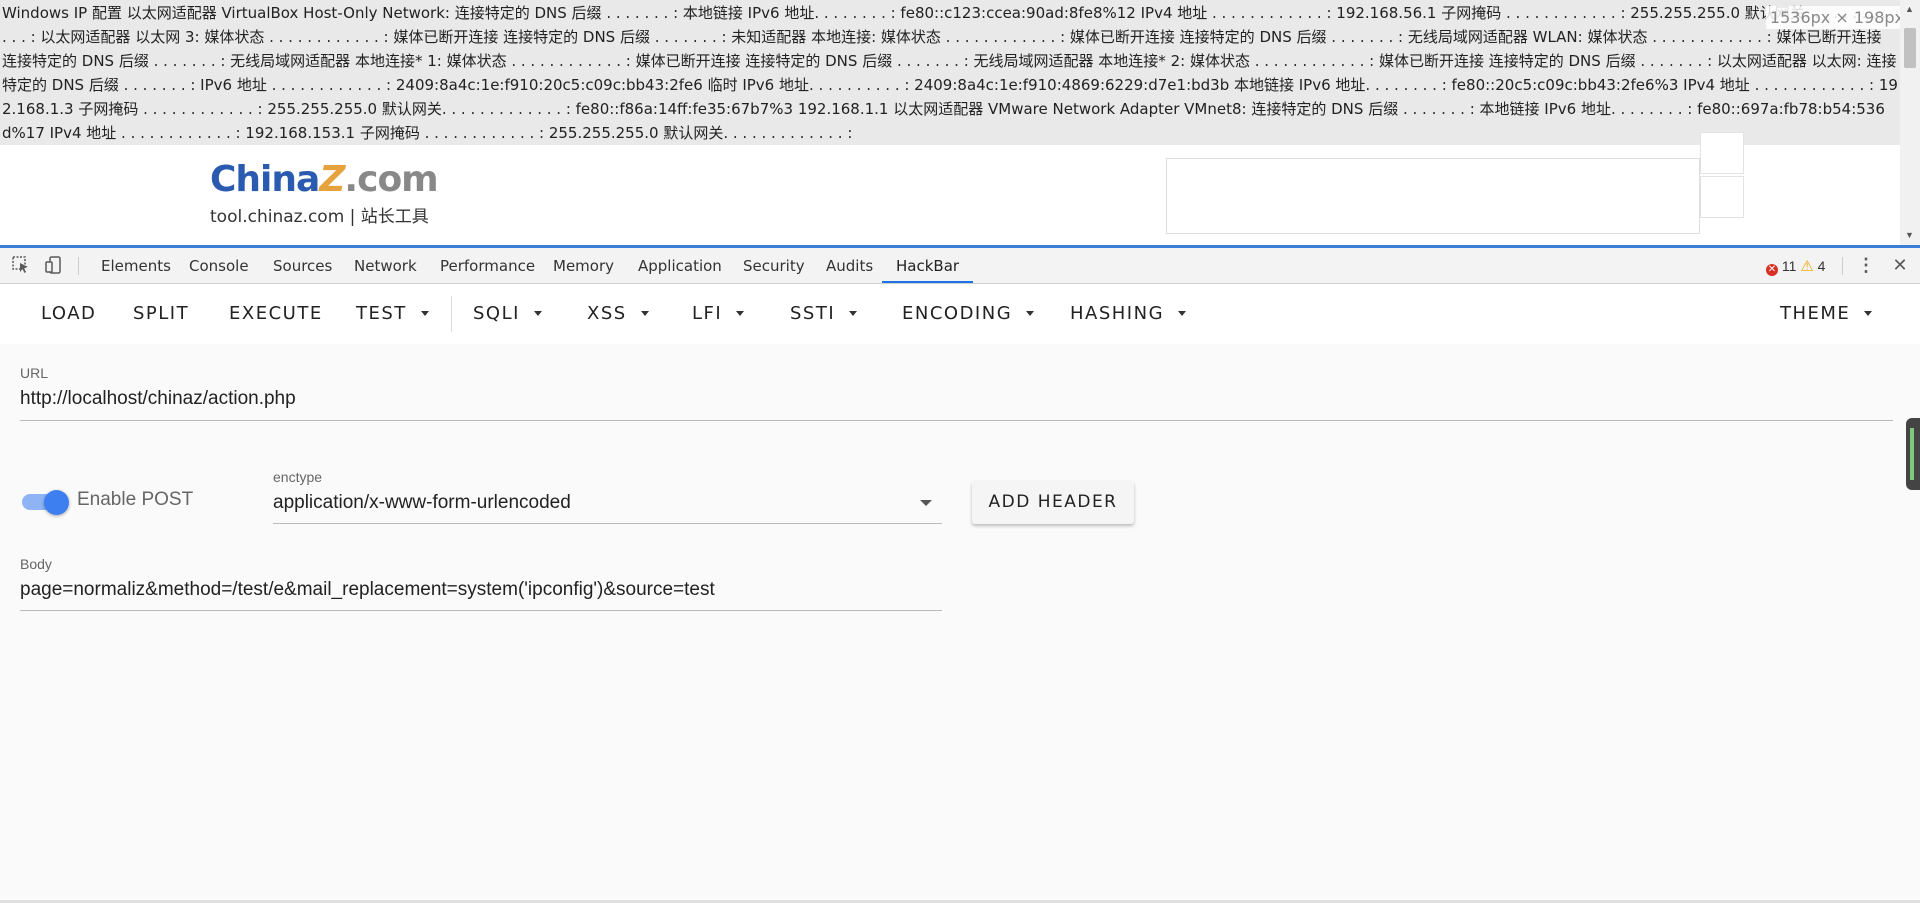 Image resolution: width=1920 pixels, height=903 pixels. Describe the element at coordinates (136, 265) in the screenshot. I see `tab-elements: Elements` at that location.